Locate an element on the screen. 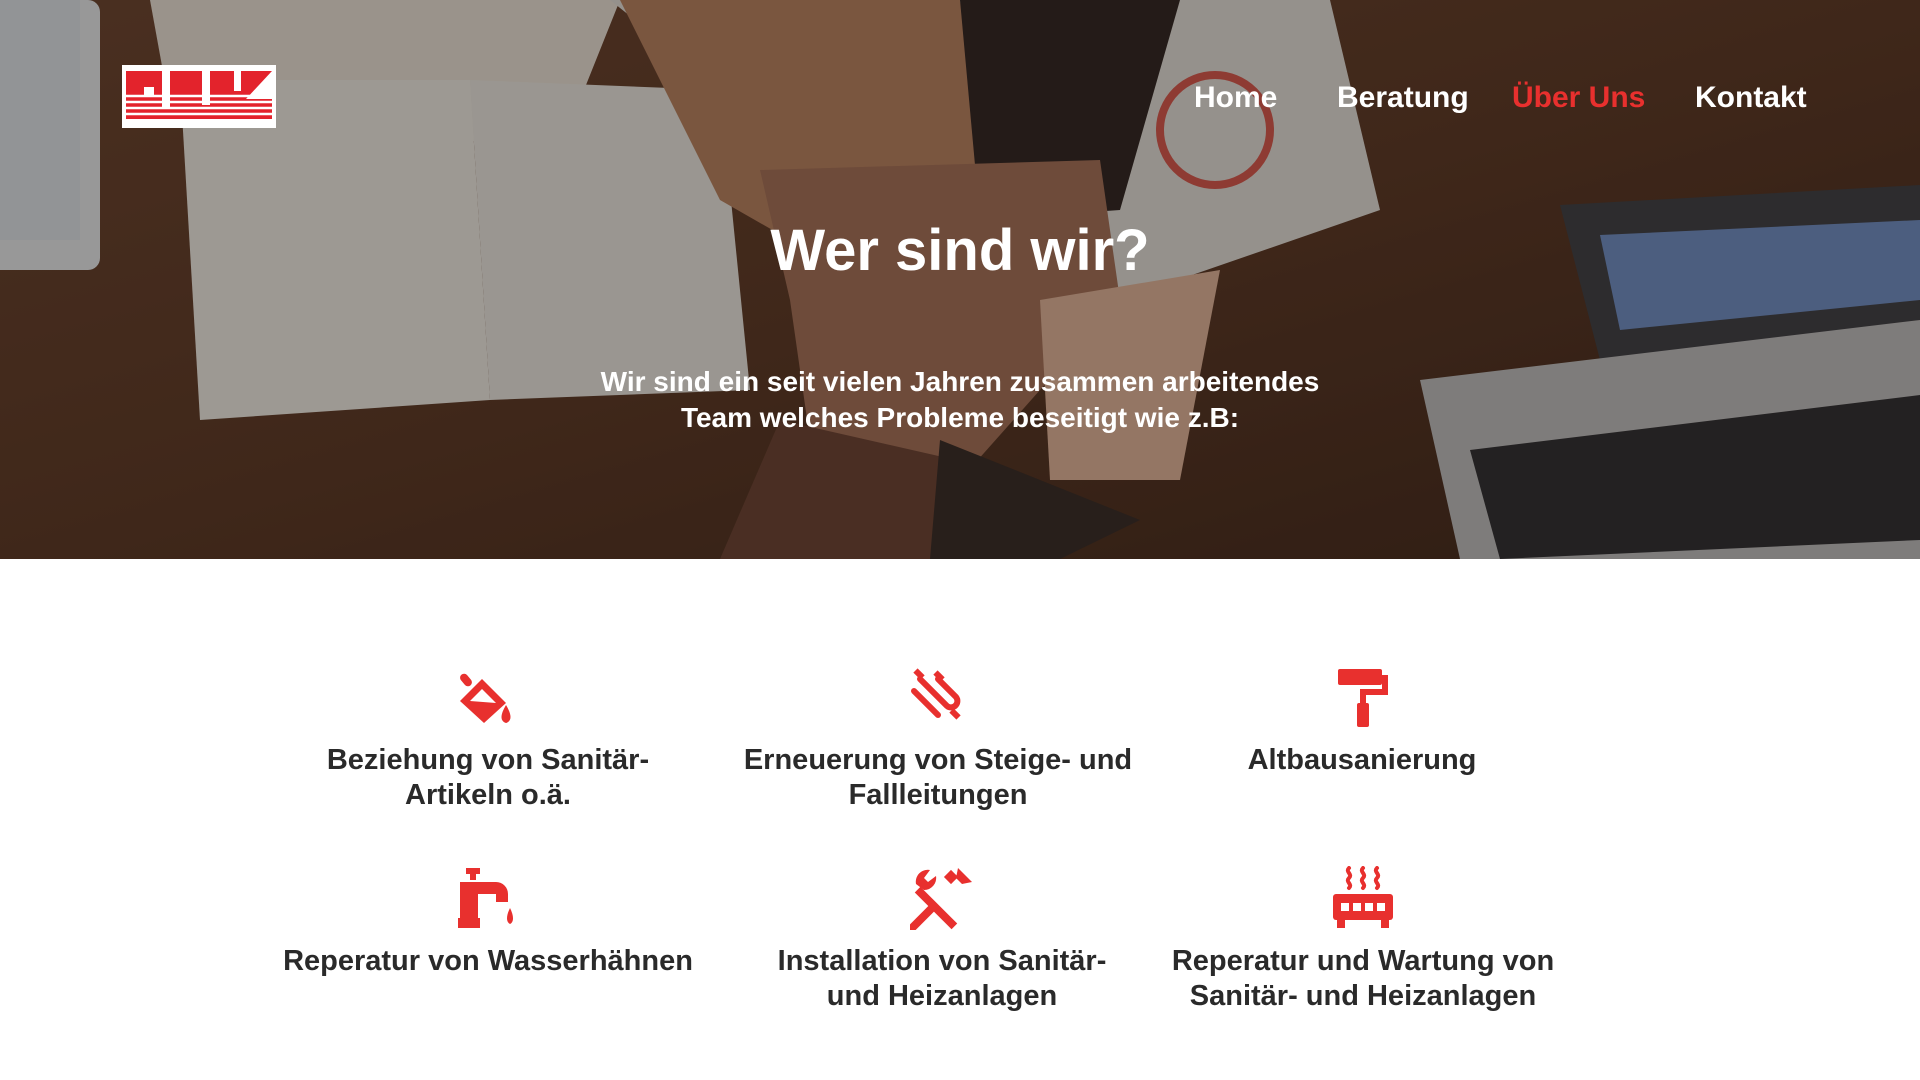 The height and width of the screenshot is (1080, 1920). service-label-line-1: Altbausanierung is located at coordinates (1362, 760).